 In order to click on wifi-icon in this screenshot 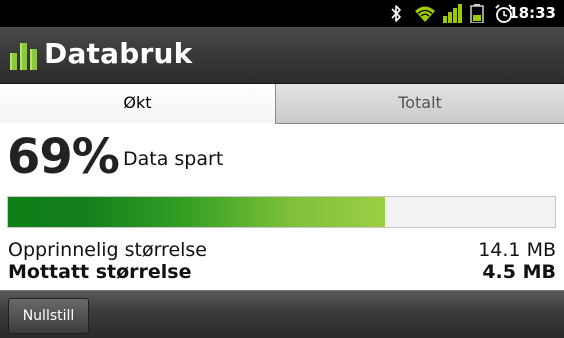, I will do `click(425, 14)`.